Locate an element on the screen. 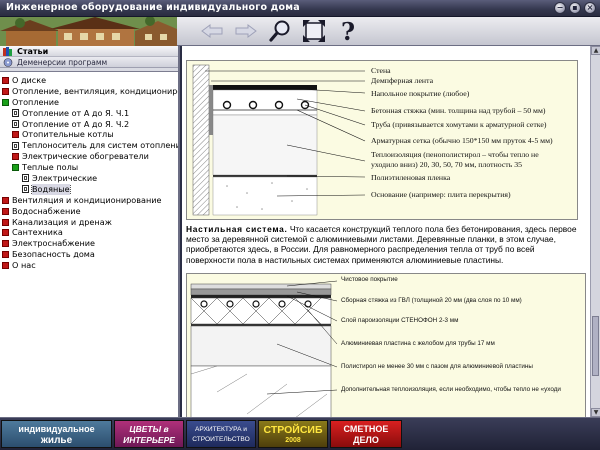  tree-item: Канализация и дренаж is located at coordinates (89, 222).